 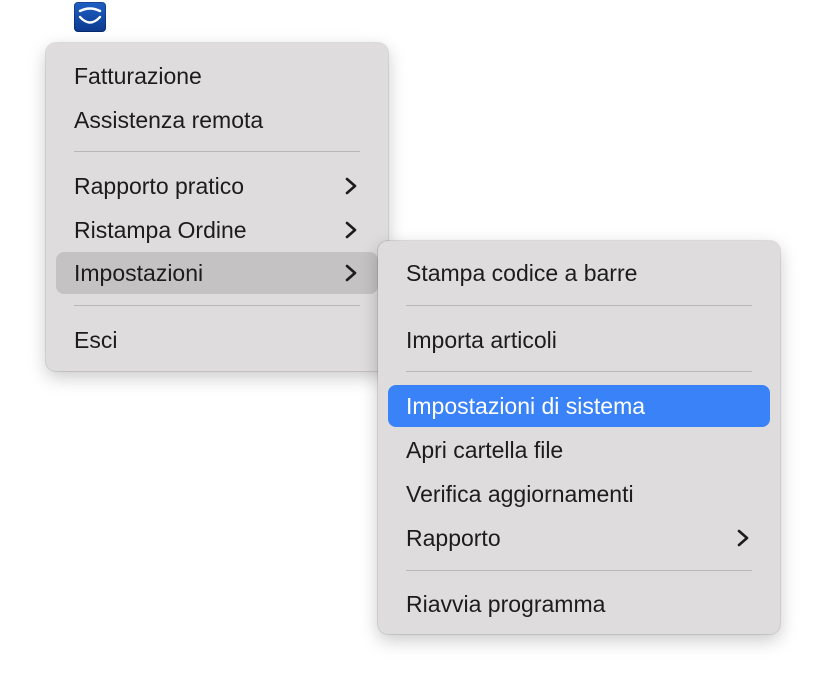 I want to click on submenu-item-apri-cartella-file: Apri cartella file, so click(x=579, y=450).